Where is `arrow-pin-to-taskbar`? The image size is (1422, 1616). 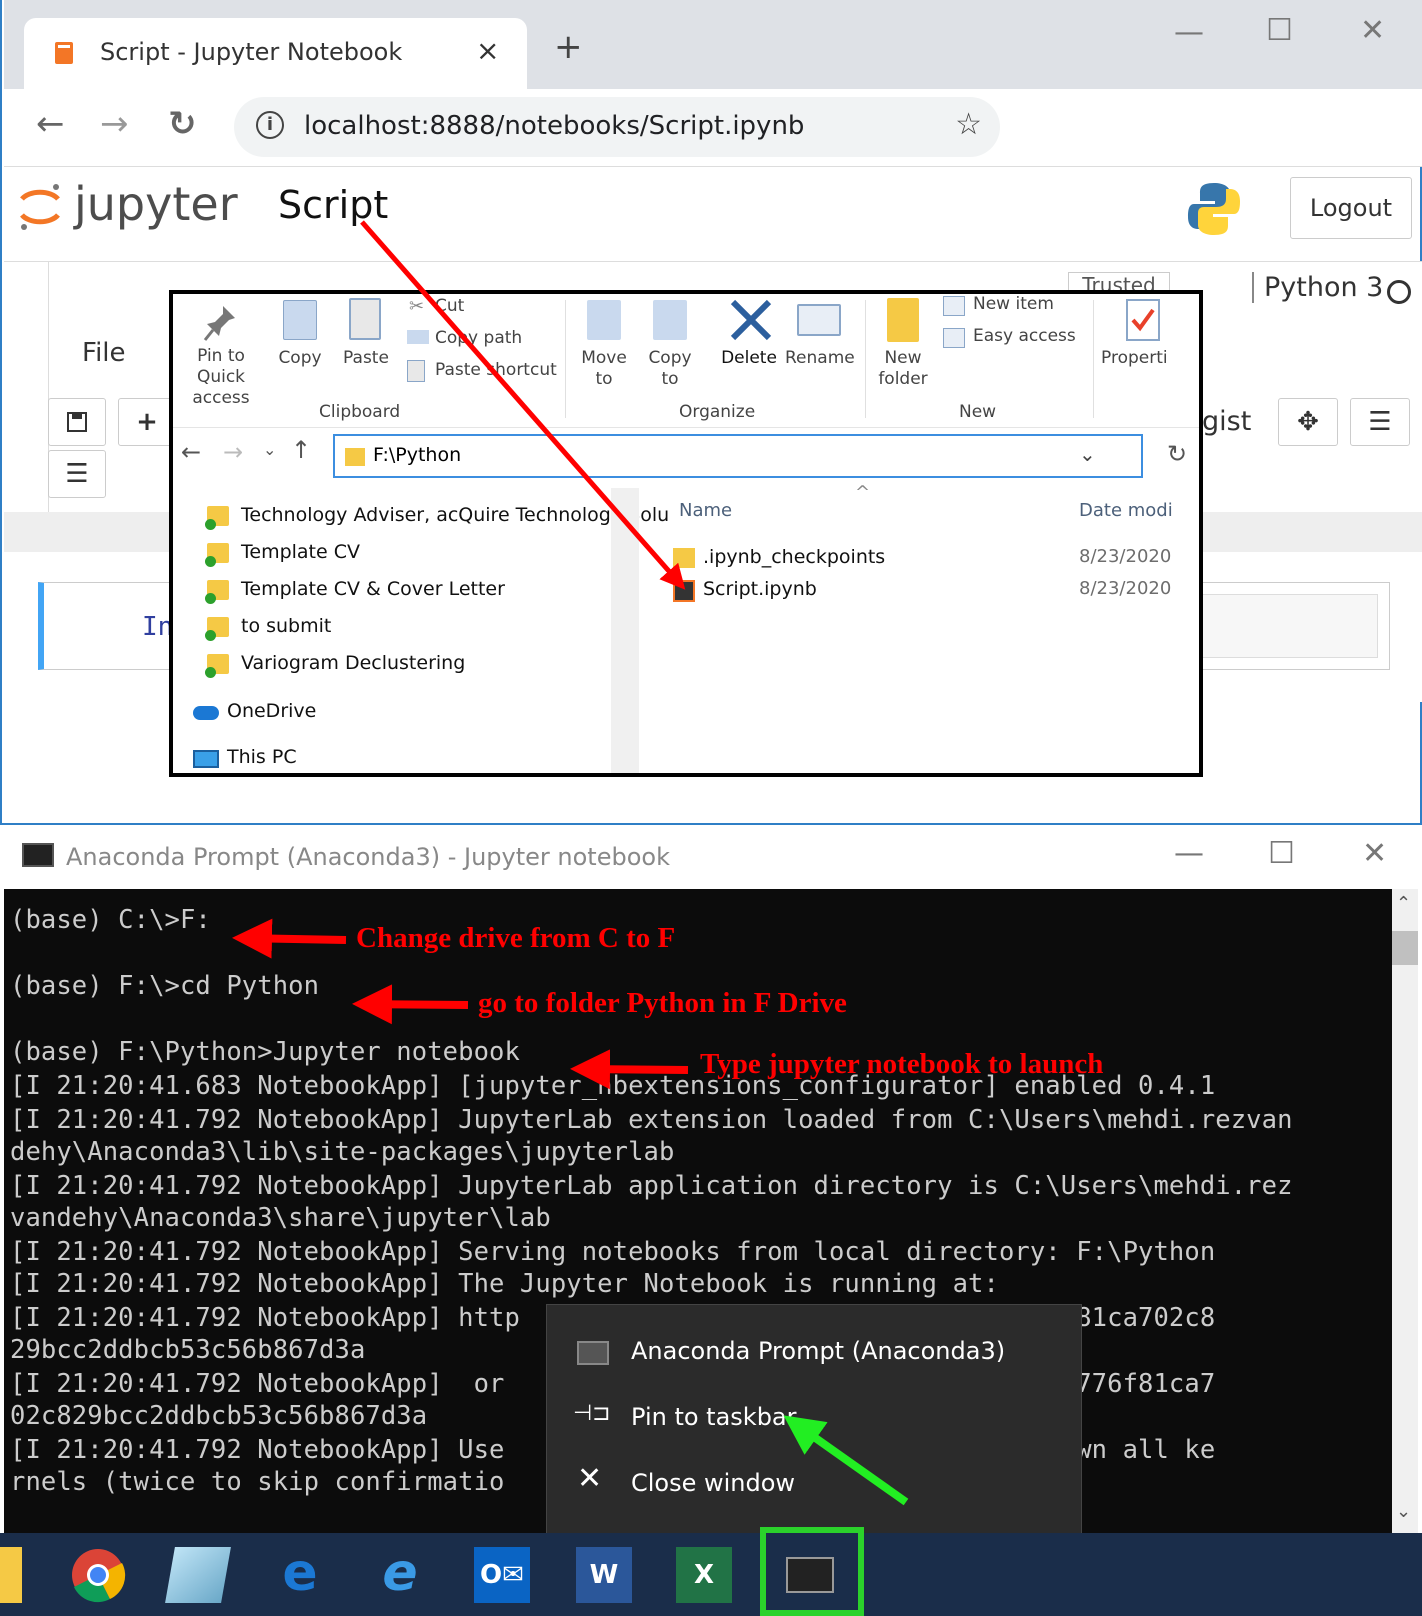 arrow-pin-to-taskbar is located at coordinates (846, 1460).